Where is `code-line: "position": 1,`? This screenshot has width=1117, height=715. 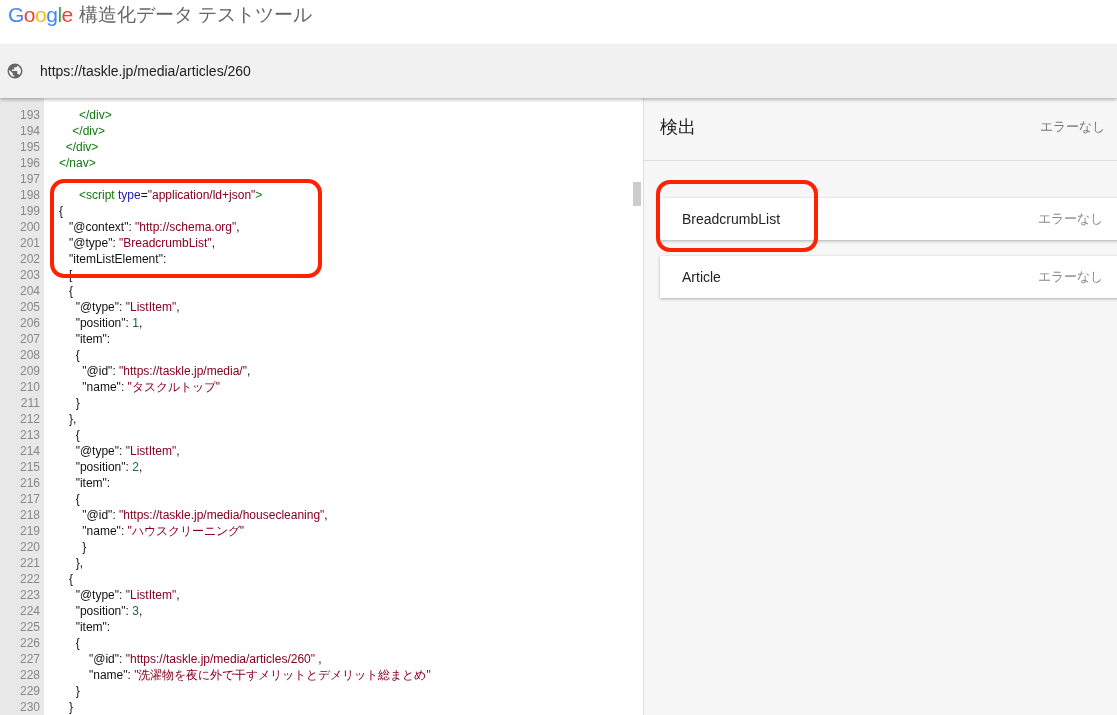 code-line: "position": 1, is located at coordinates (108, 323).